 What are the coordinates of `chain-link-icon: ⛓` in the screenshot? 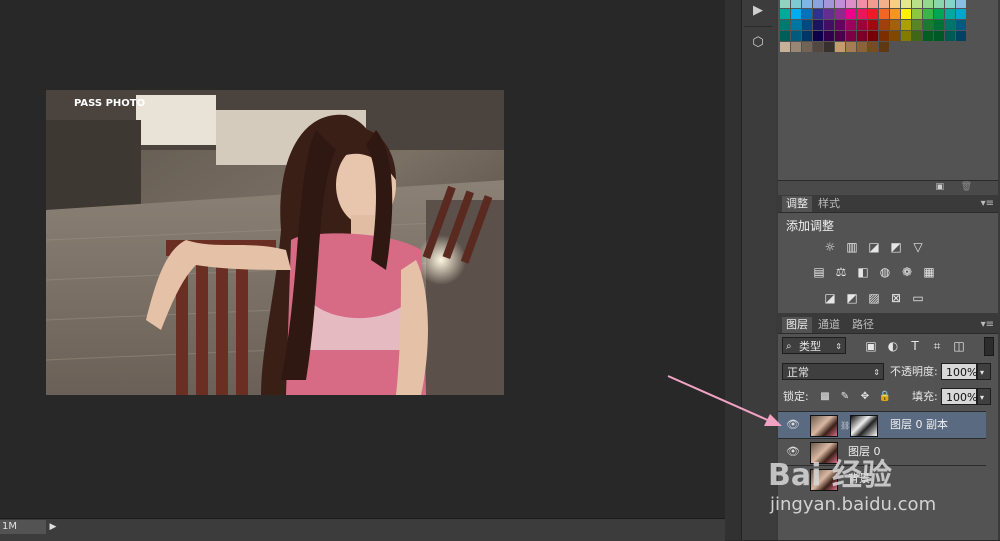 It's located at (845, 425).